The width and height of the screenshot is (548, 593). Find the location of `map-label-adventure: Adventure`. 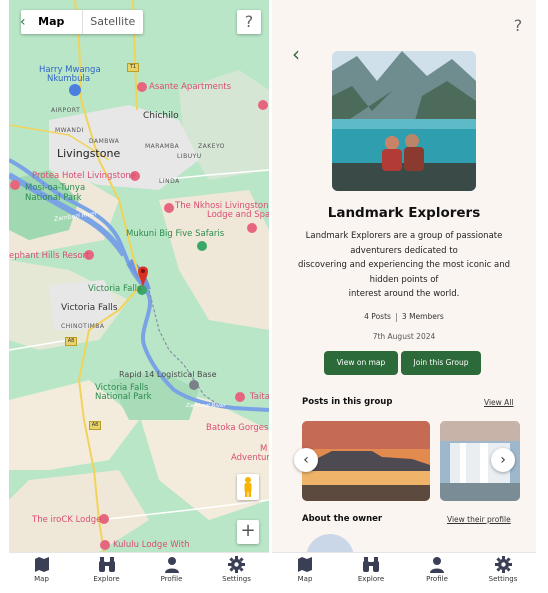

map-label-adventure: Adventure is located at coordinates (250, 458).